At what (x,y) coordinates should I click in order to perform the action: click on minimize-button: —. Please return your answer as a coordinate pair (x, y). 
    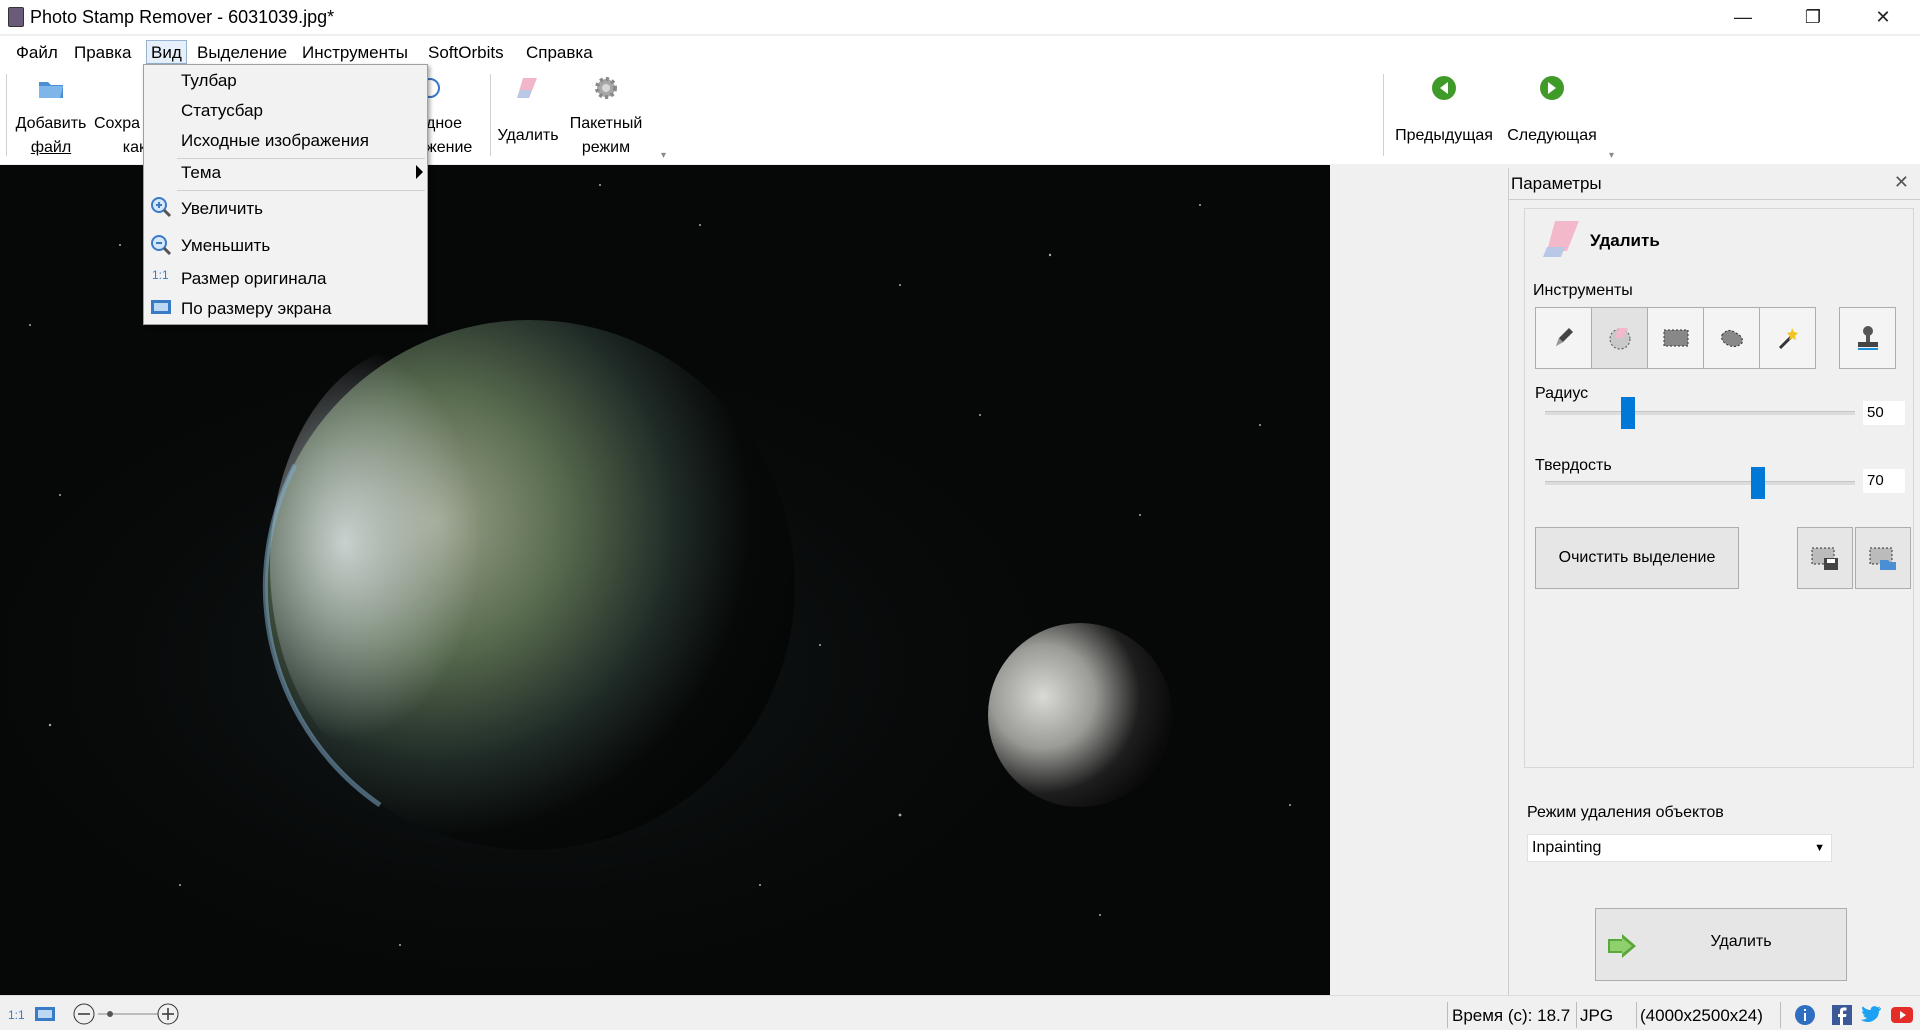
    Looking at the image, I should click on (1743, 17).